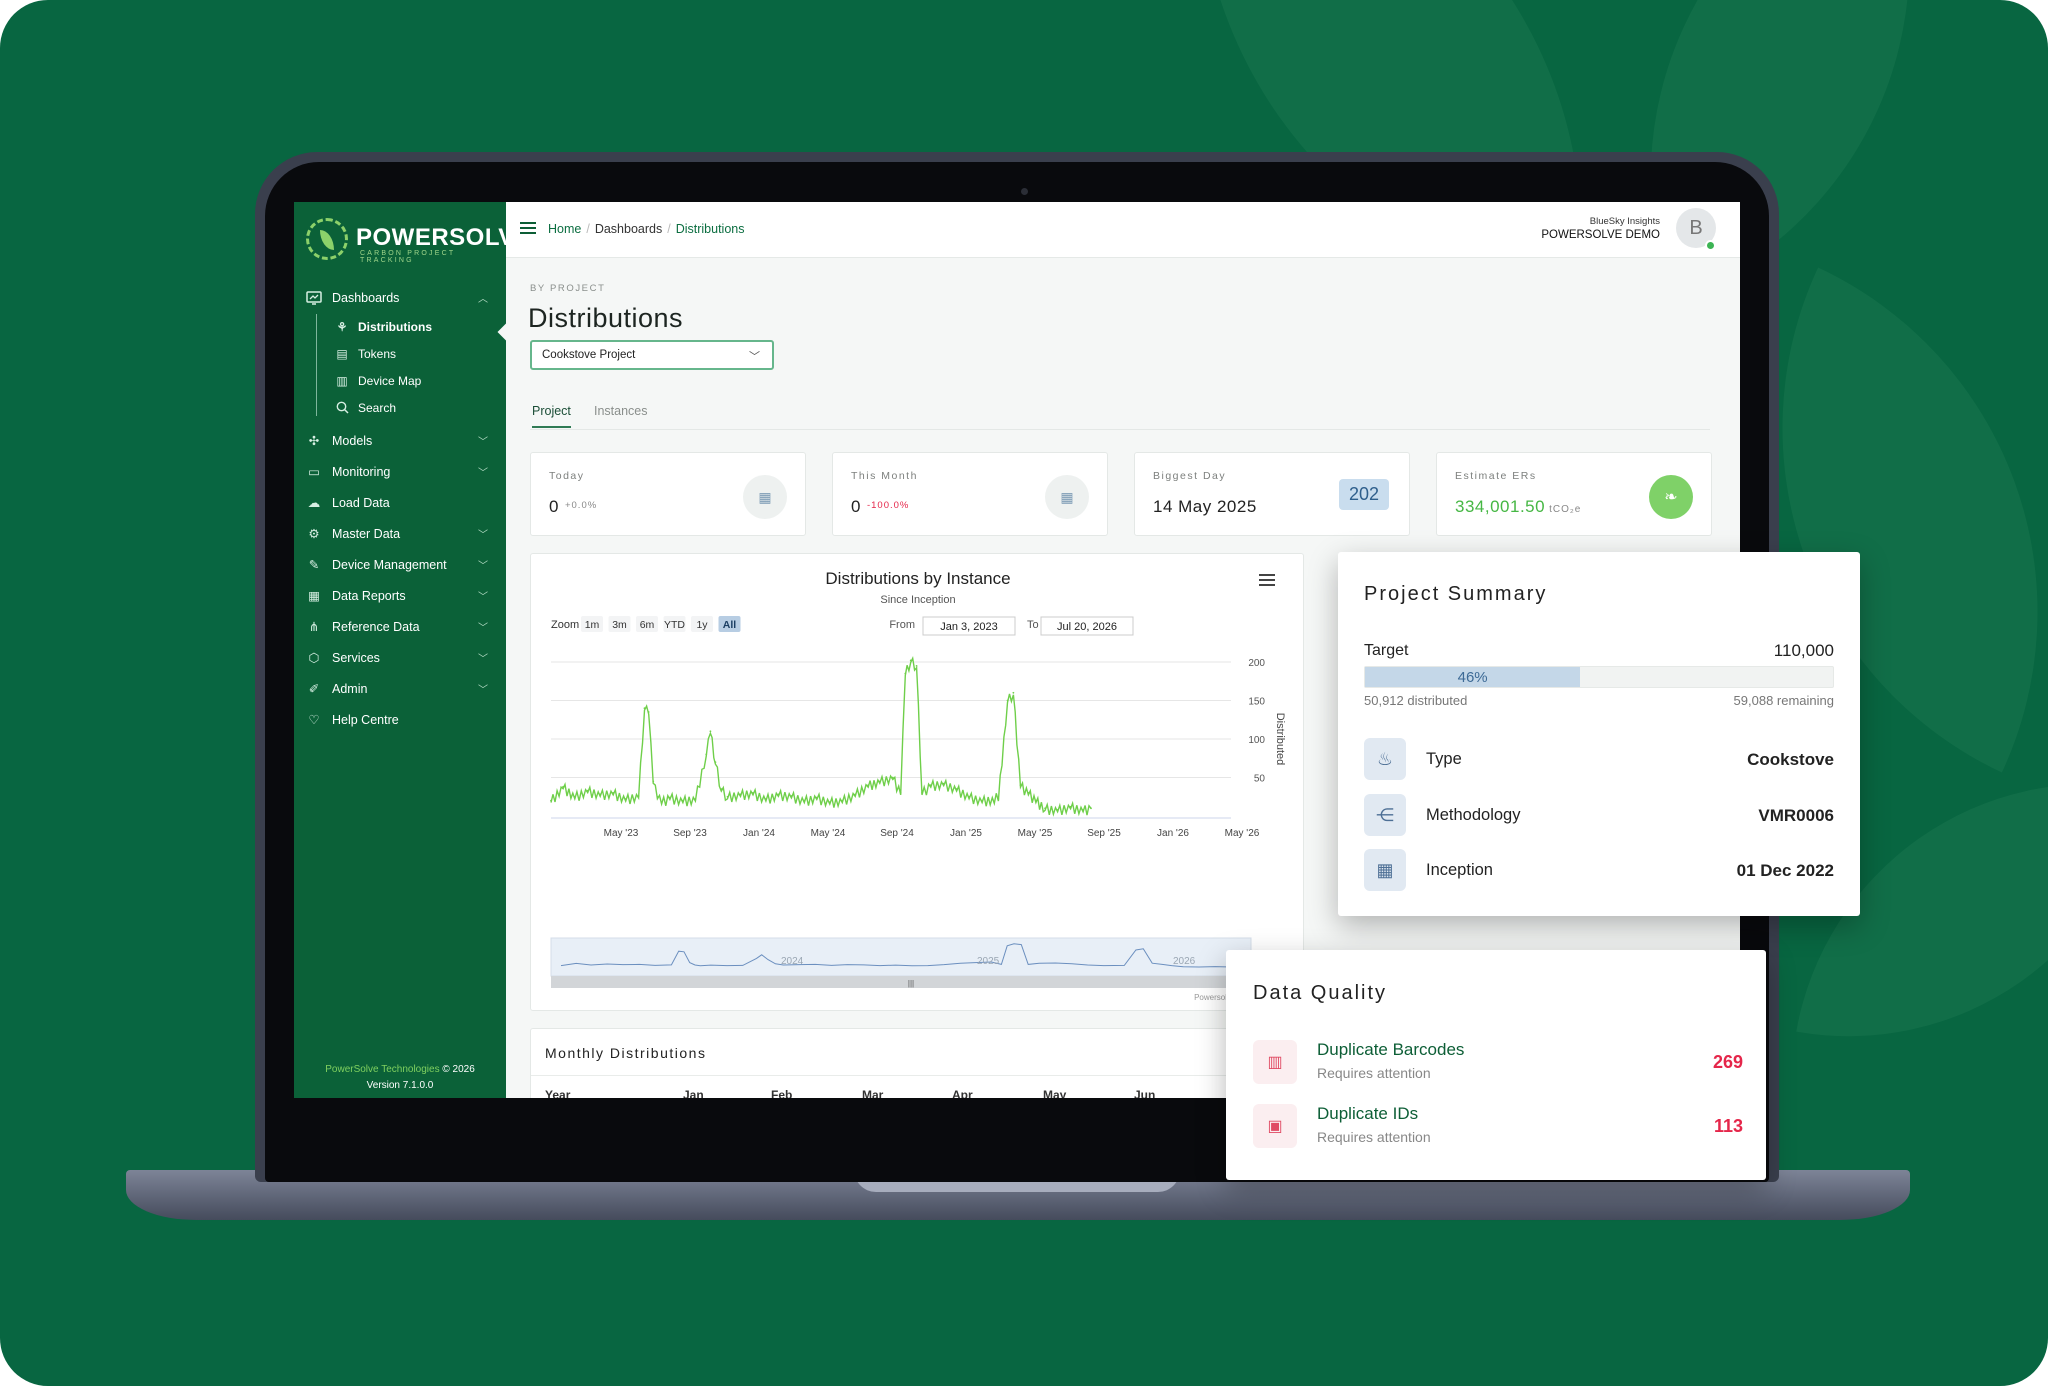 This screenshot has height=1386, width=2048. Describe the element at coordinates (1267, 575) in the screenshot. I see `chart-menu-icon` at that location.